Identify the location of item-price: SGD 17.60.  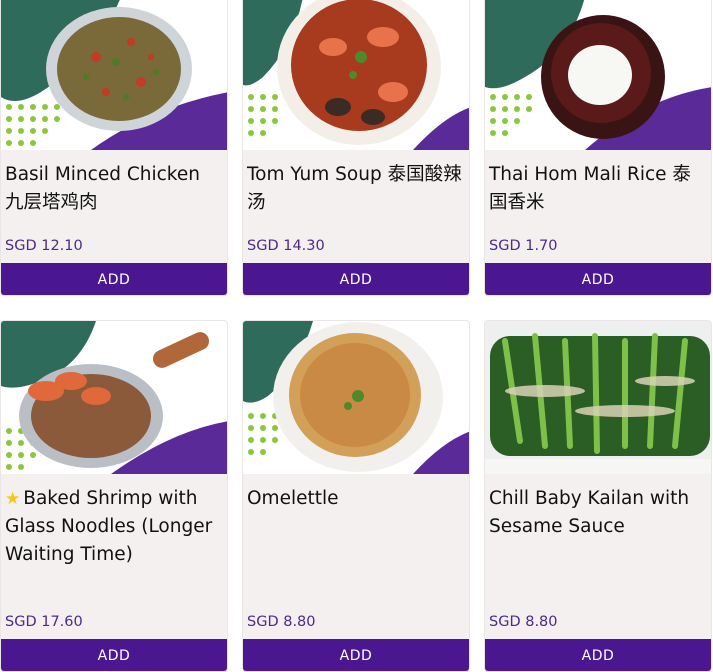
(44, 622).